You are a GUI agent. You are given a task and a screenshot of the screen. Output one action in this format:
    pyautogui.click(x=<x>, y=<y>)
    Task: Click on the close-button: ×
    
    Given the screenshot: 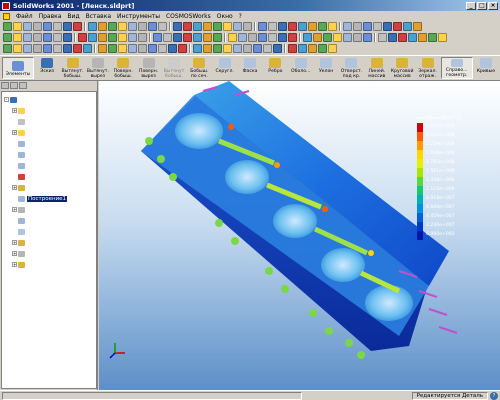 What is the action you would take?
    pyautogui.click(x=493, y=5)
    